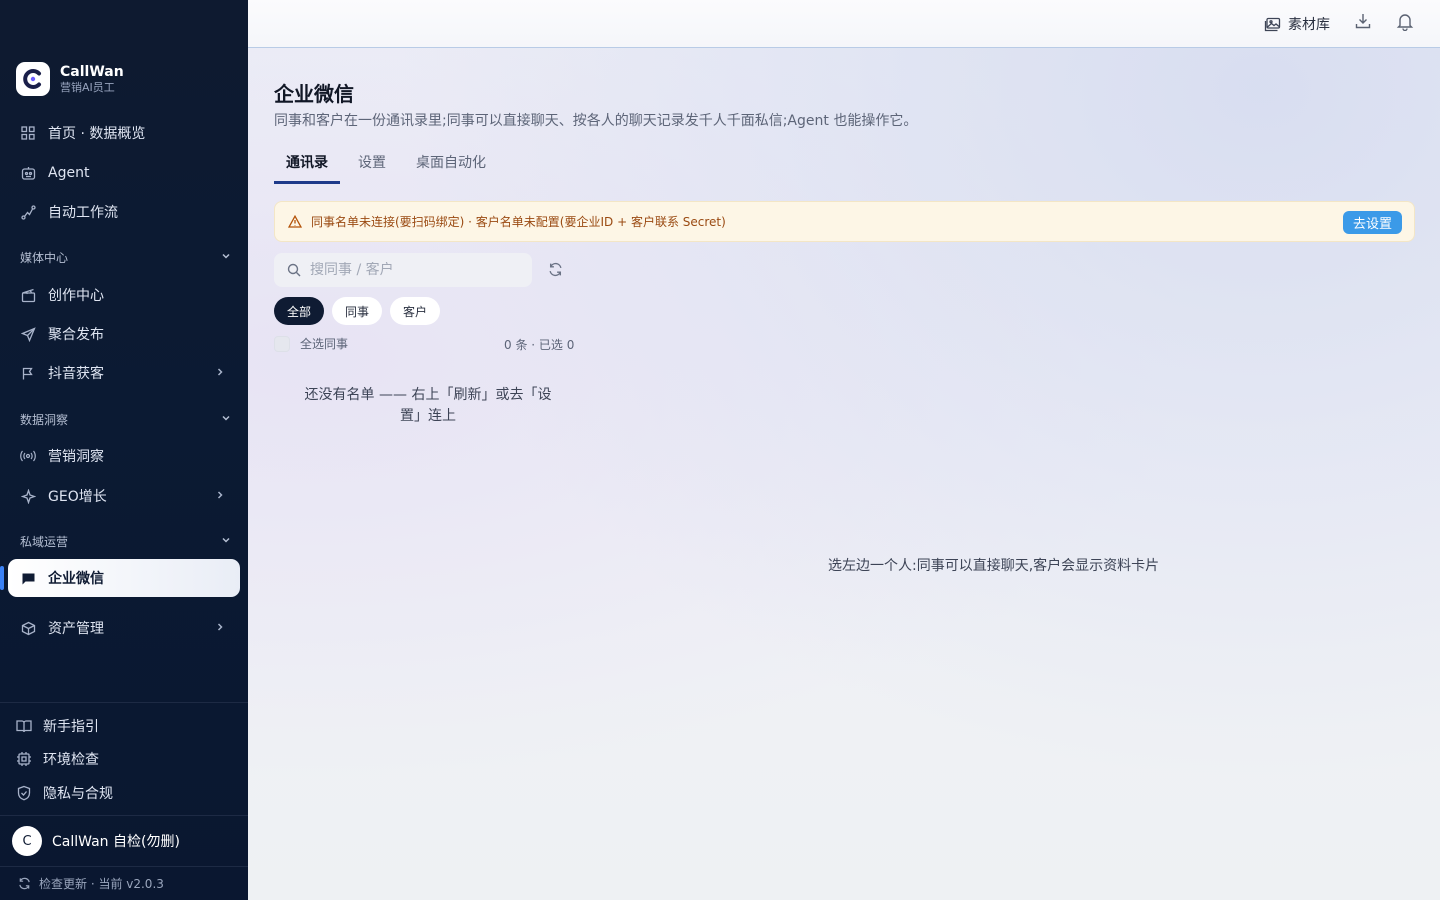  What do you see at coordinates (294, 270) in the screenshot?
I see `search-icon` at bounding box center [294, 270].